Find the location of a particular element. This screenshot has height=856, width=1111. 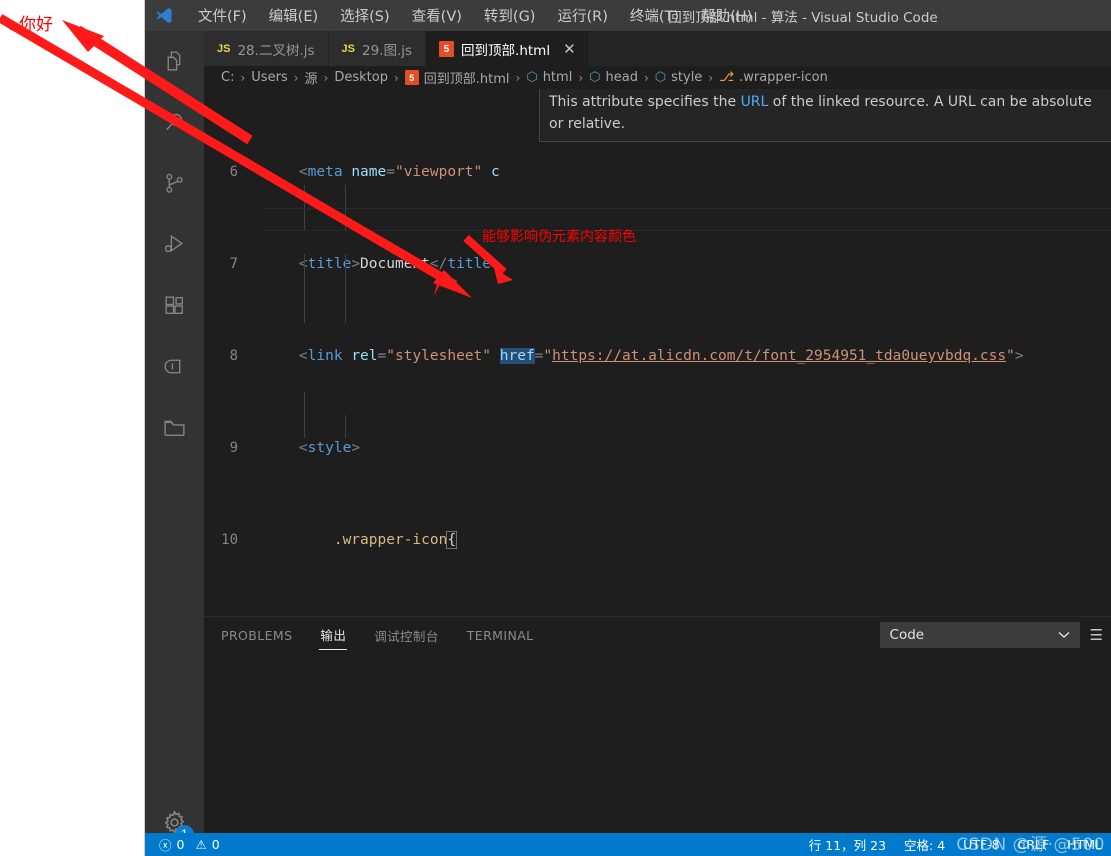

breadcrumb-item-html: ⬡ html is located at coordinates (549, 77).